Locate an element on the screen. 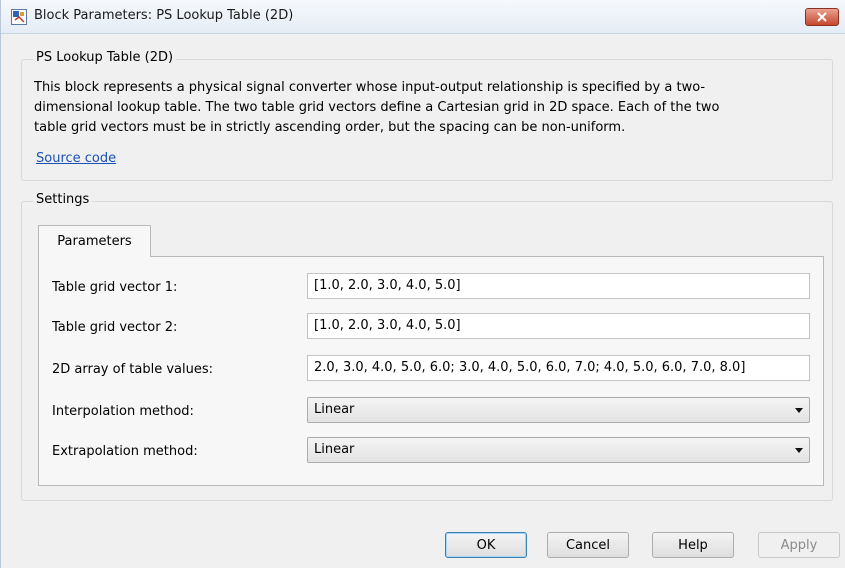 Image resolution: width=845 pixels, height=568 pixels. table-grid-vector-2-input: [1.0, 2.0, 3.0, 4.0, 5.0] is located at coordinates (558, 326).